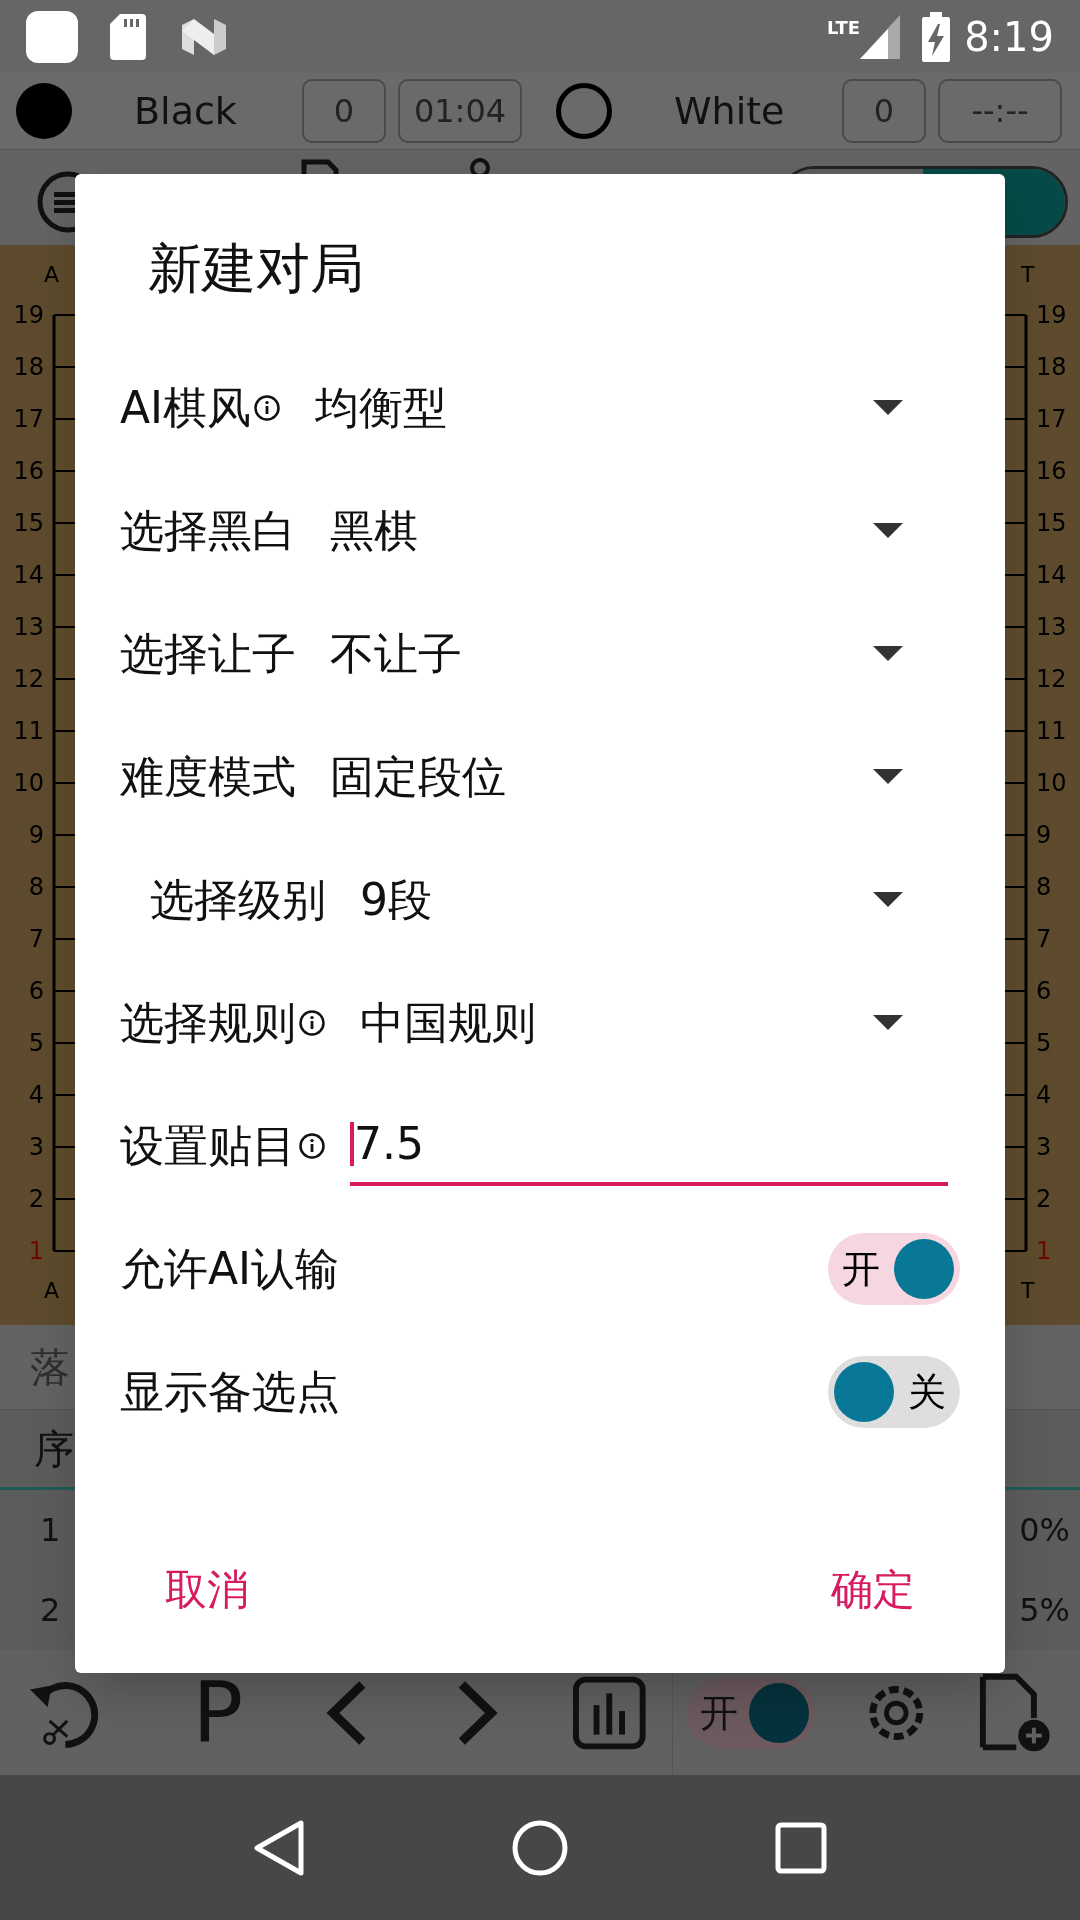  What do you see at coordinates (185, 111) in the screenshot?
I see `player-name: Black` at bounding box center [185, 111].